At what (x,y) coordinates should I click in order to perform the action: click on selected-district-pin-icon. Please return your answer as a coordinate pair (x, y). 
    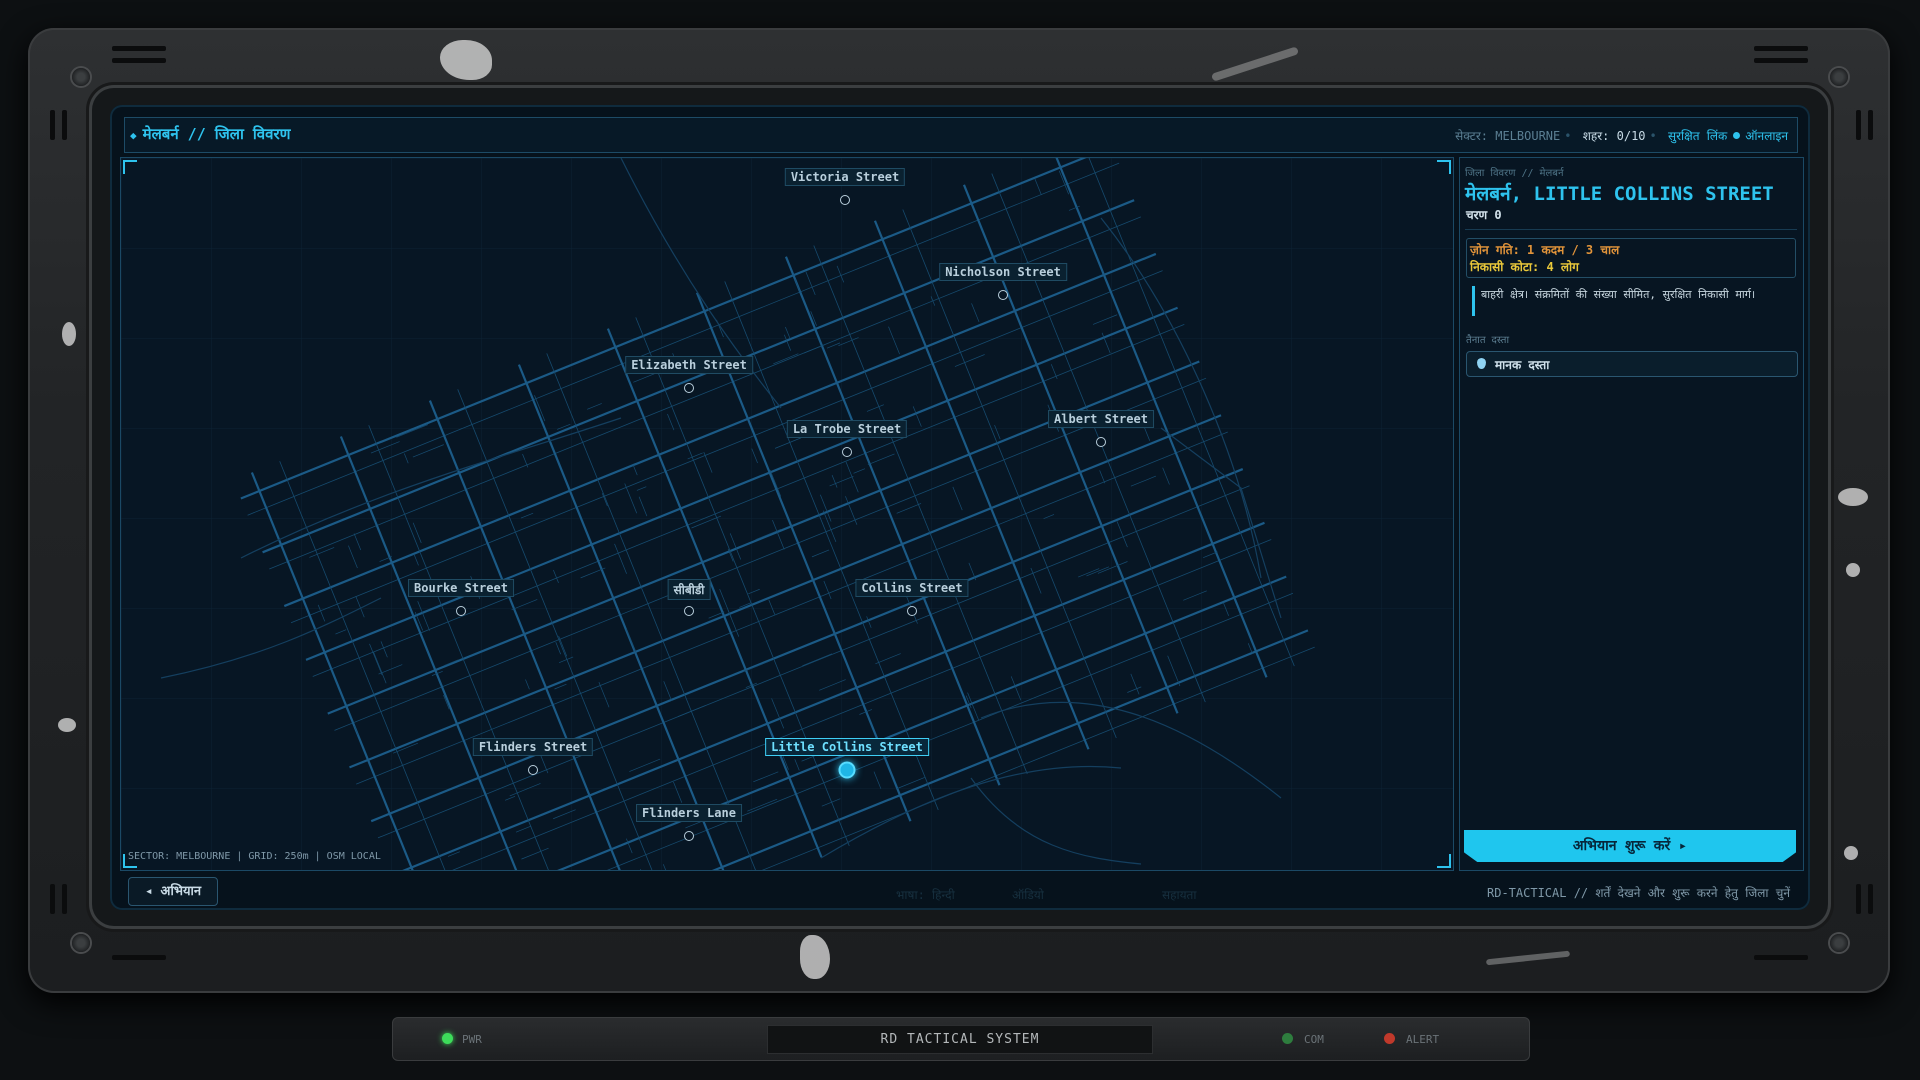
    Looking at the image, I should click on (847, 770).